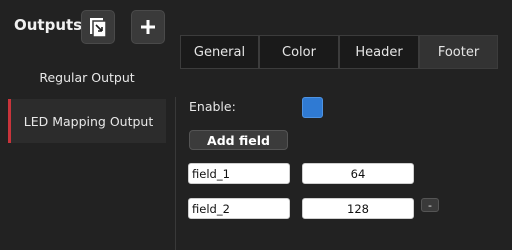 This screenshot has height=250, width=512. What do you see at coordinates (48, 25) in the screenshot?
I see `panel-title: Outputs` at bounding box center [48, 25].